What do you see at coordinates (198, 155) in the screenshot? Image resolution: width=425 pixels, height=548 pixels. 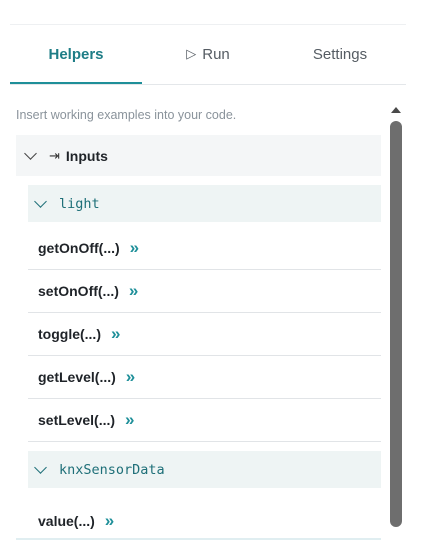 I see `section-inputs: ⇥ Inputs` at bounding box center [198, 155].